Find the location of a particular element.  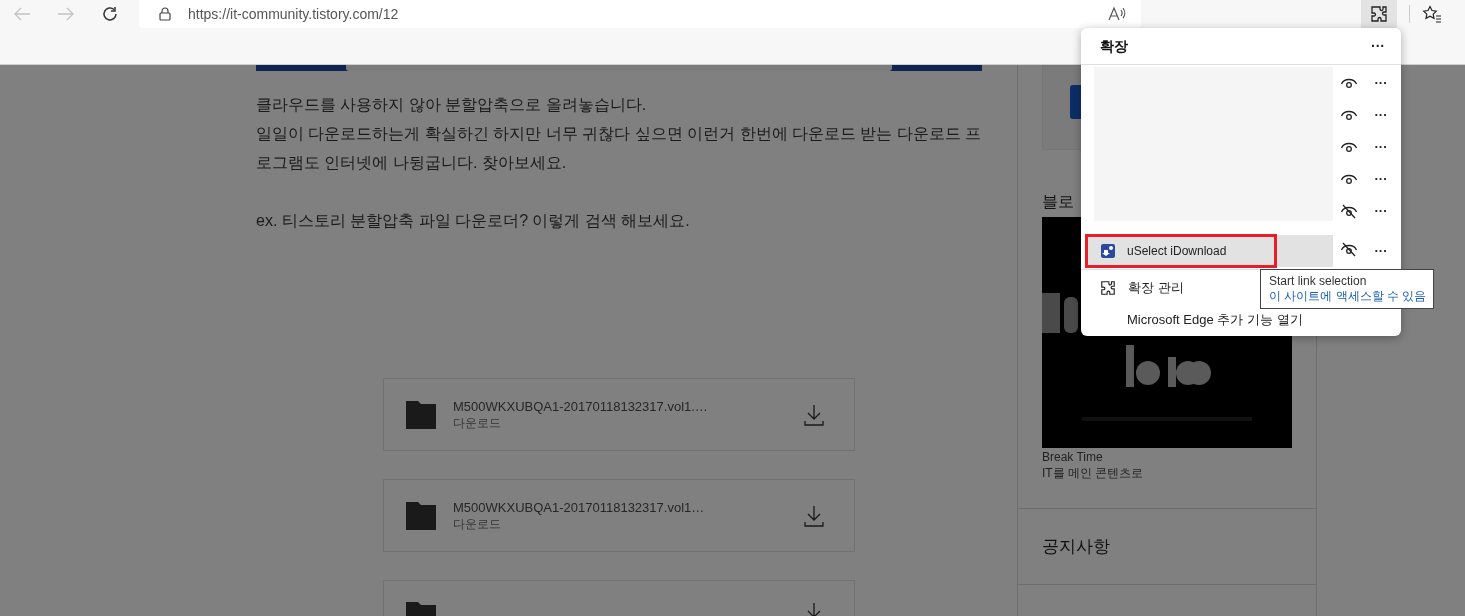

address-bar: https://it-community.tistory.com/12 is located at coordinates (640, 14).